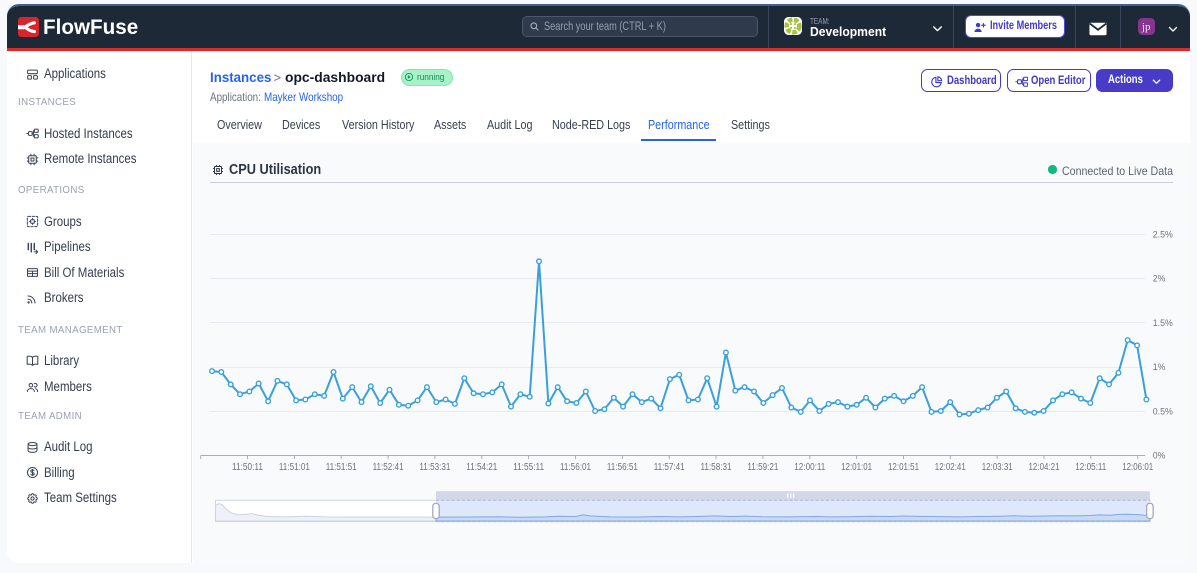  Describe the element at coordinates (950, 467) in the screenshot. I see `svg-text: 12:02:41` at that location.